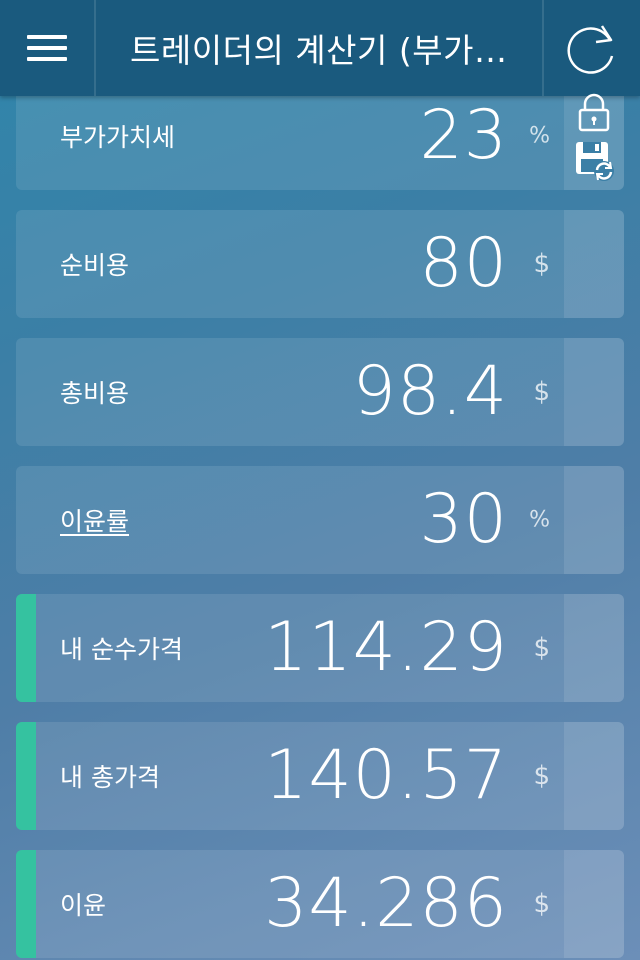 The width and height of the screenshot is (640, 960). Describe the element at coordinates (541, 264) in the screenshot. I see `net-cost-unit: $` at that location.